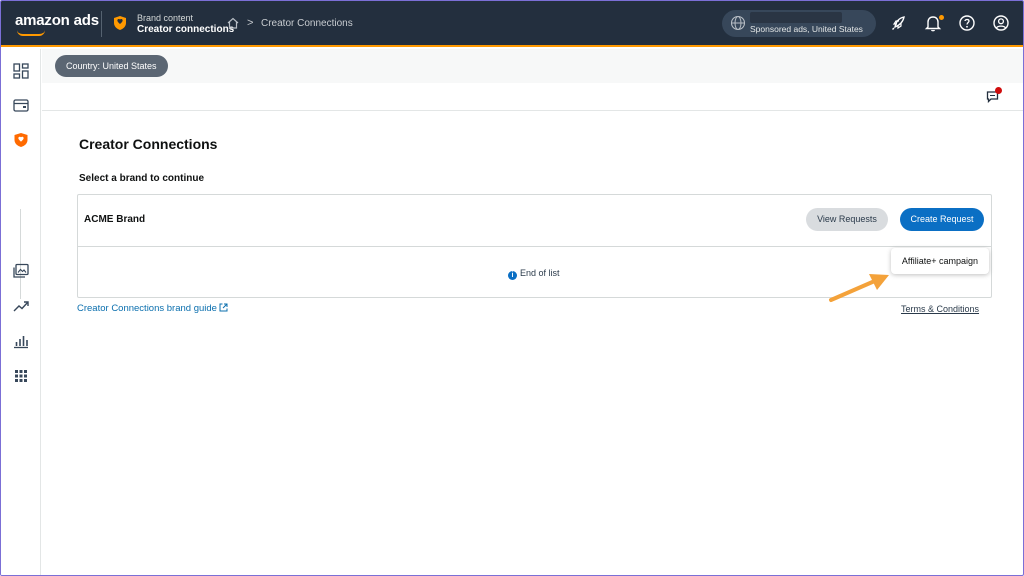  I want to click on sub-header-bar, so click(533, 66).